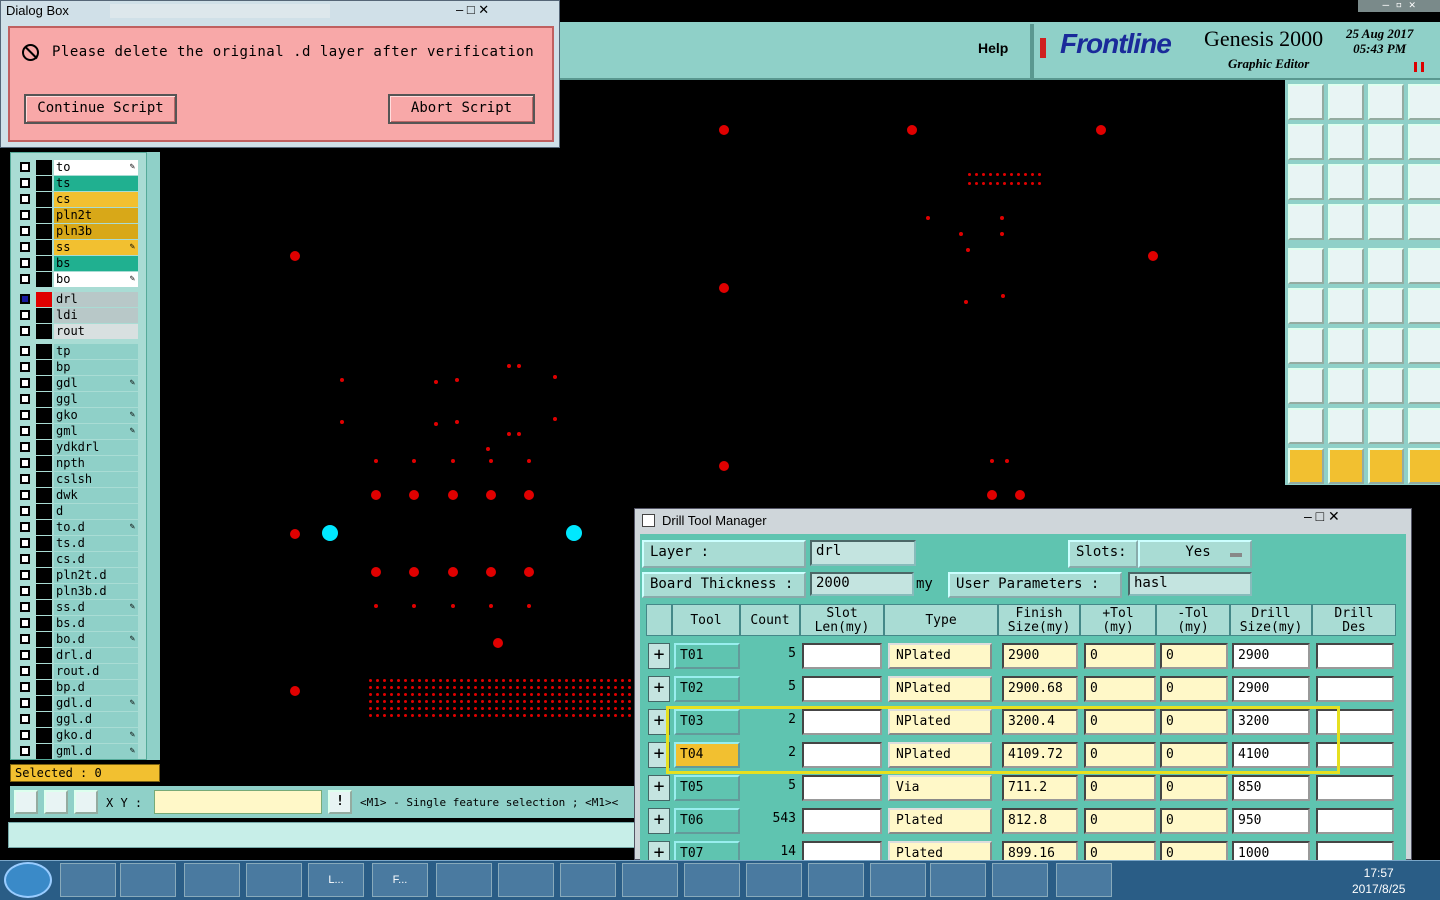 This screenshot has width=1440, height=900. What do you see at coordinates (78, 167) in the screenshot?
I see `layer-row-to: to ✎` at bounding box center [78, 167].